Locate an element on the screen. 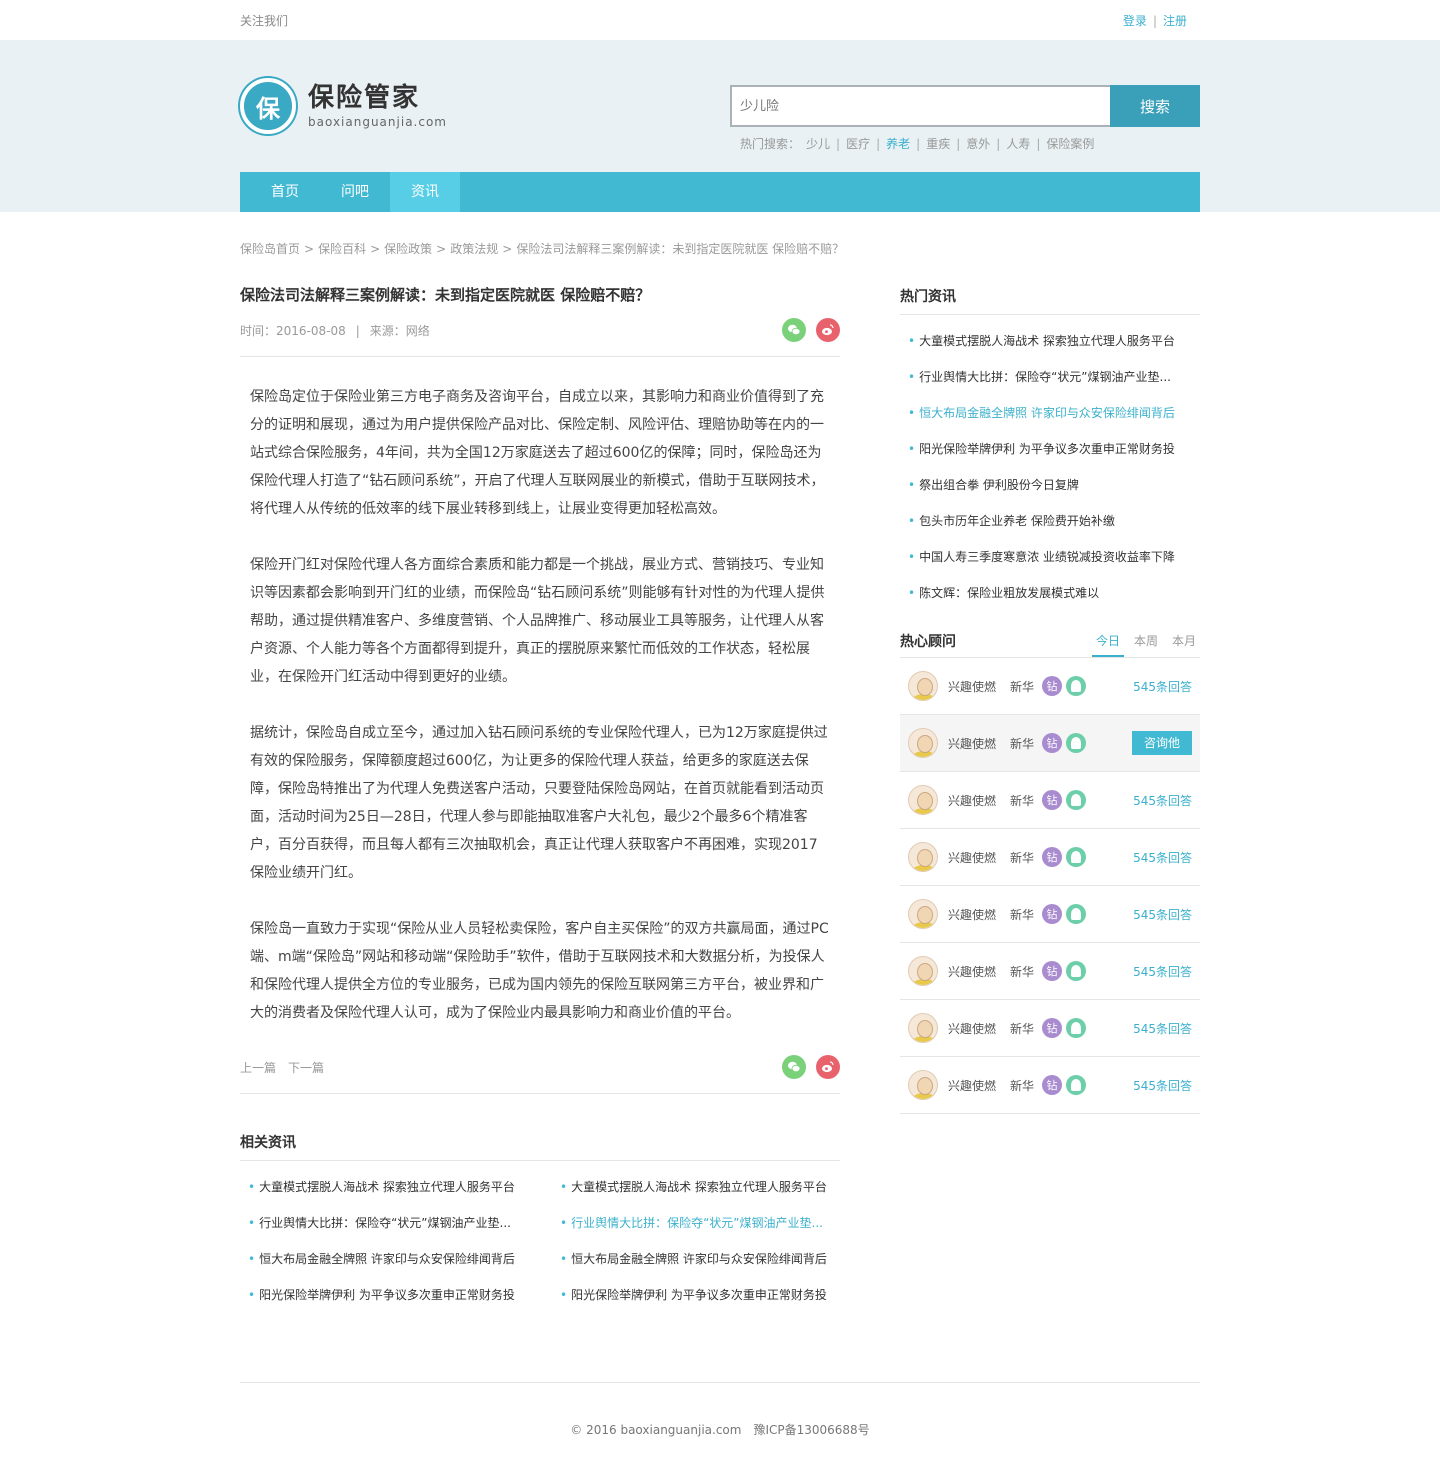  hot-news-link: 祭出组合拳 伊利股份今日复牌 is located at coordinates (999, 485).